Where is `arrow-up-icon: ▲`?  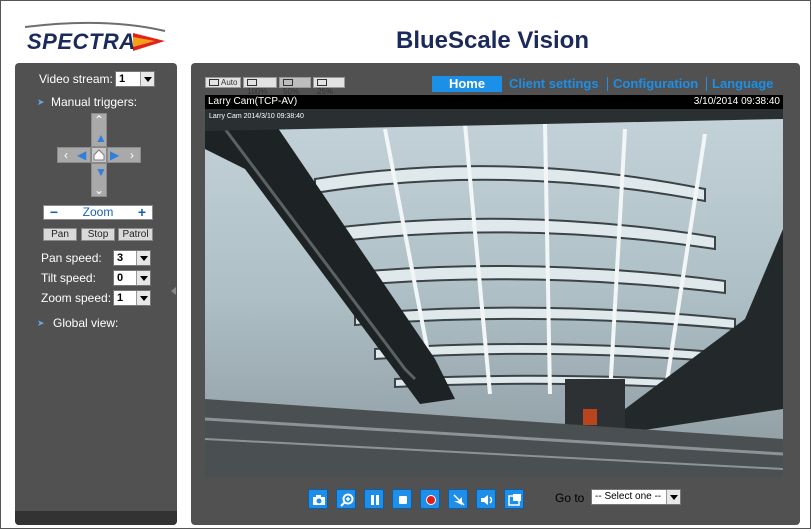
arrow-up-icon: ▲ is located at coordinates (101, 138).